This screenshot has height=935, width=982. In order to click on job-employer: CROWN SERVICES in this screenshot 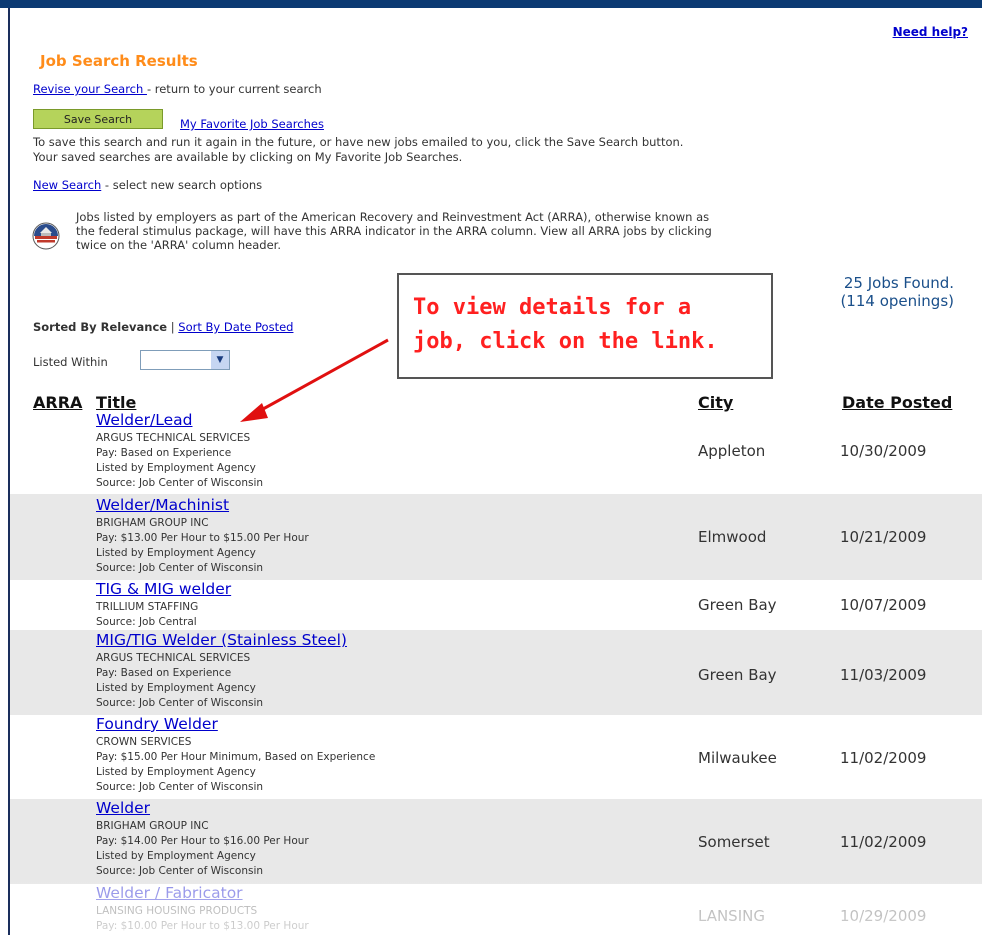, I will do `click(144, 742)`.